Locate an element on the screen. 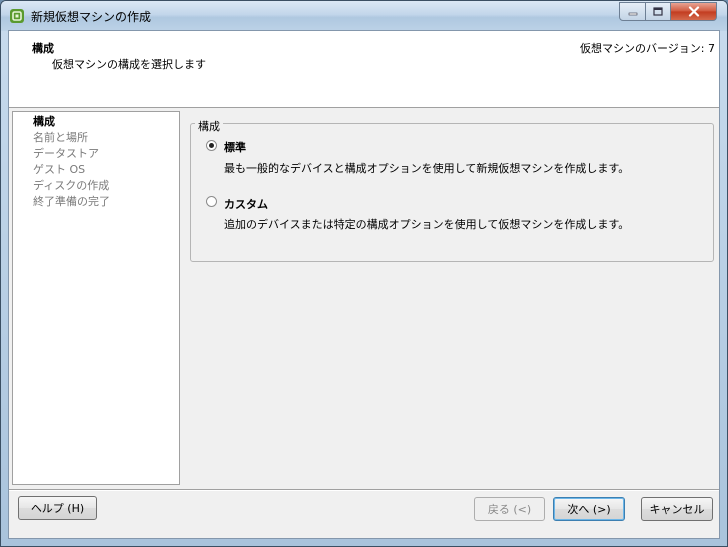 The height and width of the screenshot is (547, 728). option-custom-label: カスタム is located at coordinates (246, 204).